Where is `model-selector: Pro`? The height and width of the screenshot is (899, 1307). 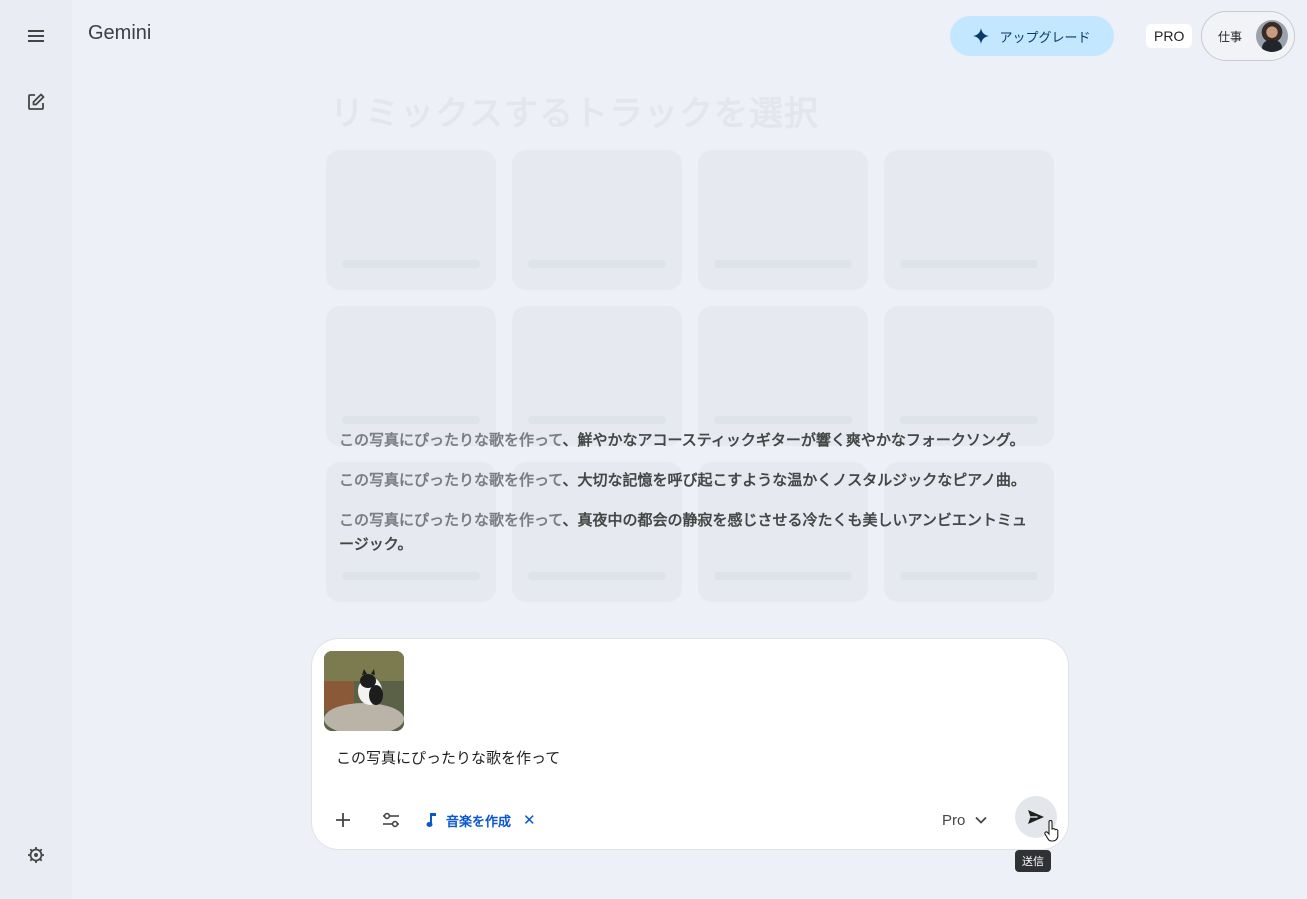
model-selector: Pro is located at coordinates (964, 820).